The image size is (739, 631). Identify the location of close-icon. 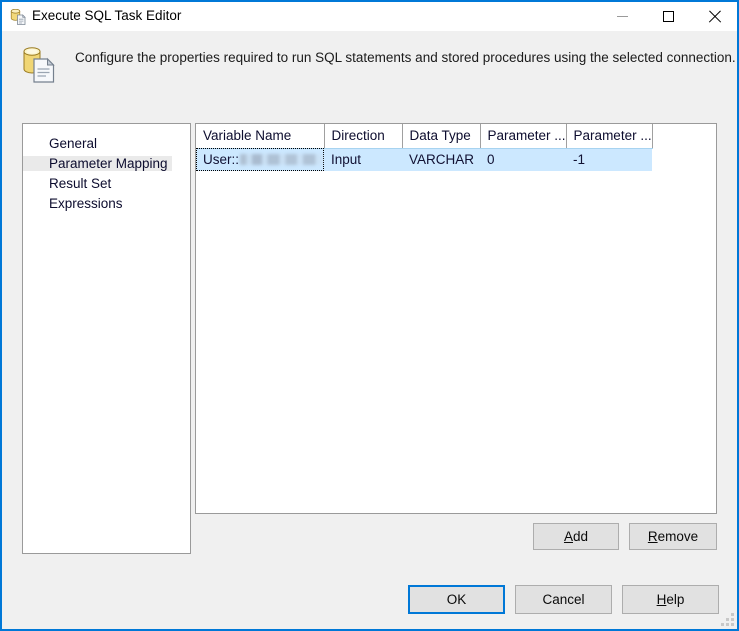
(714, 16).